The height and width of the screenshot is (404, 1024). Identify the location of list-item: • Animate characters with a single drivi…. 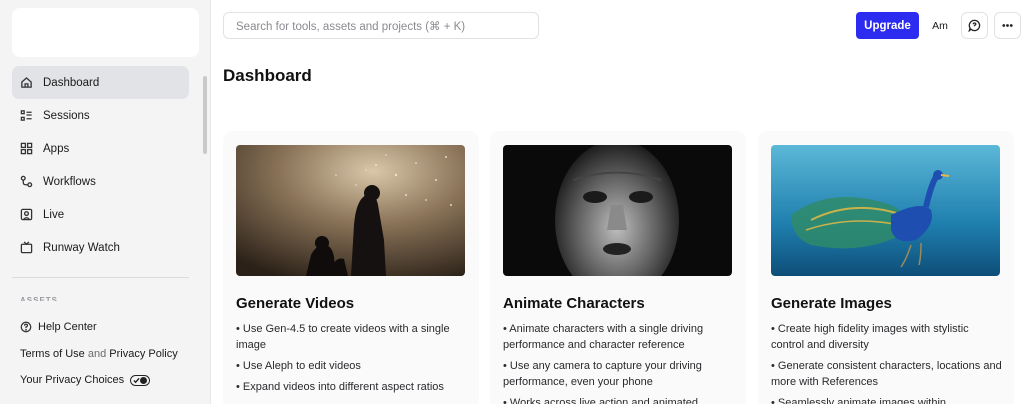
(603, 337).